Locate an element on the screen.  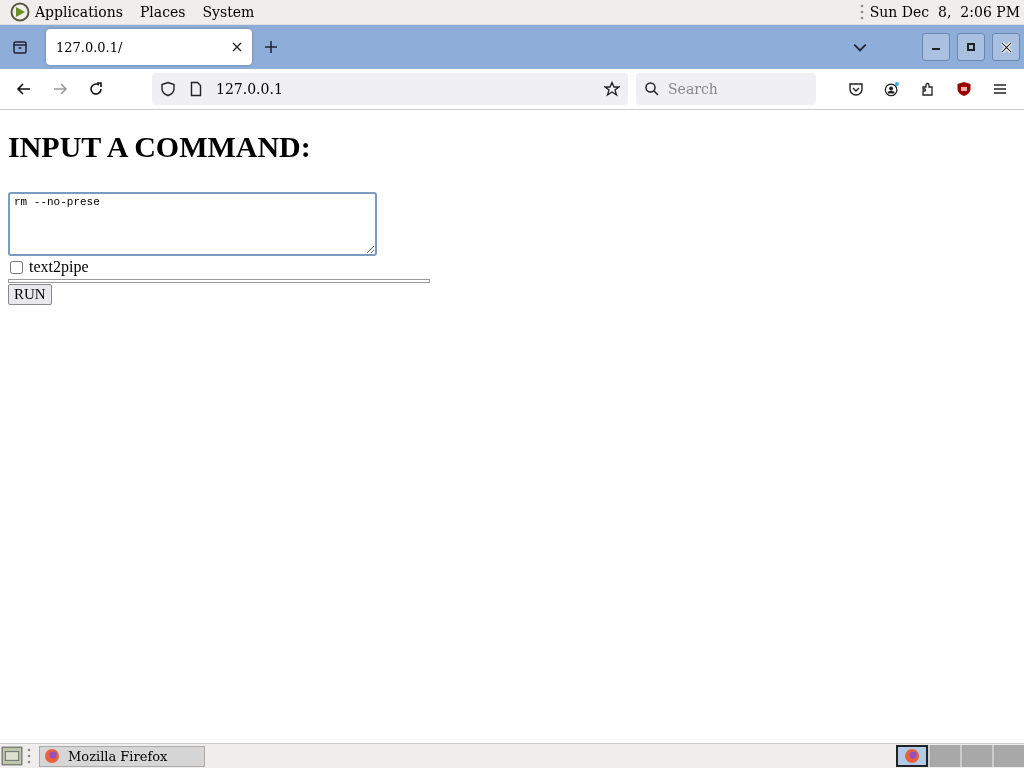
checkbox is located at coordinates (16, 267).